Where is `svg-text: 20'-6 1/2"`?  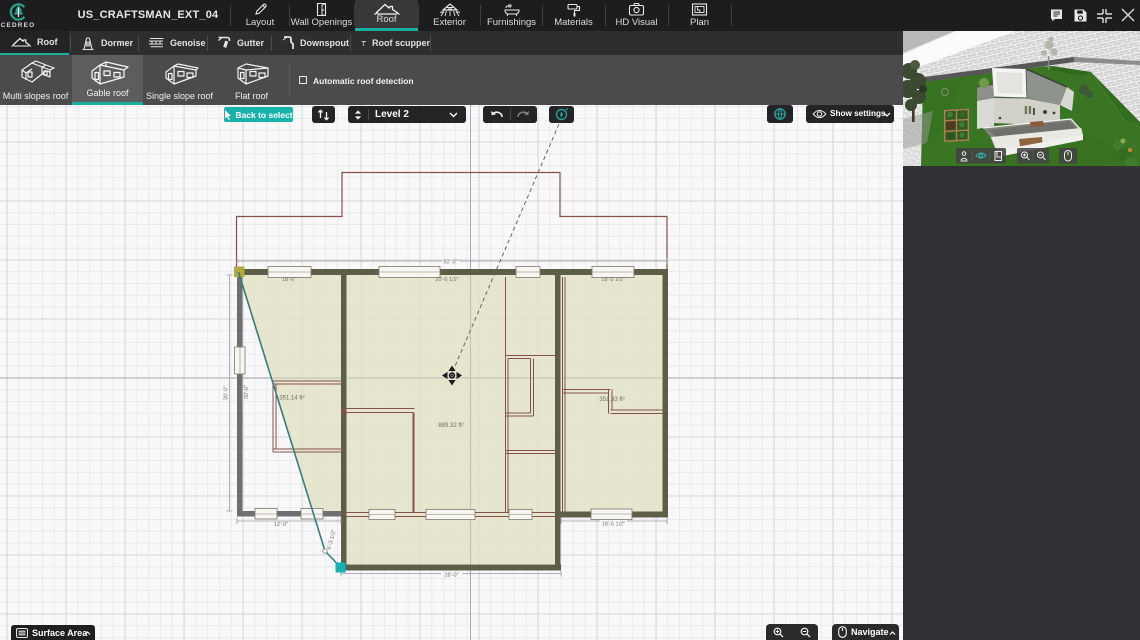
svg-text: 20'-6 1/2" is located at coordinates (447, 280).